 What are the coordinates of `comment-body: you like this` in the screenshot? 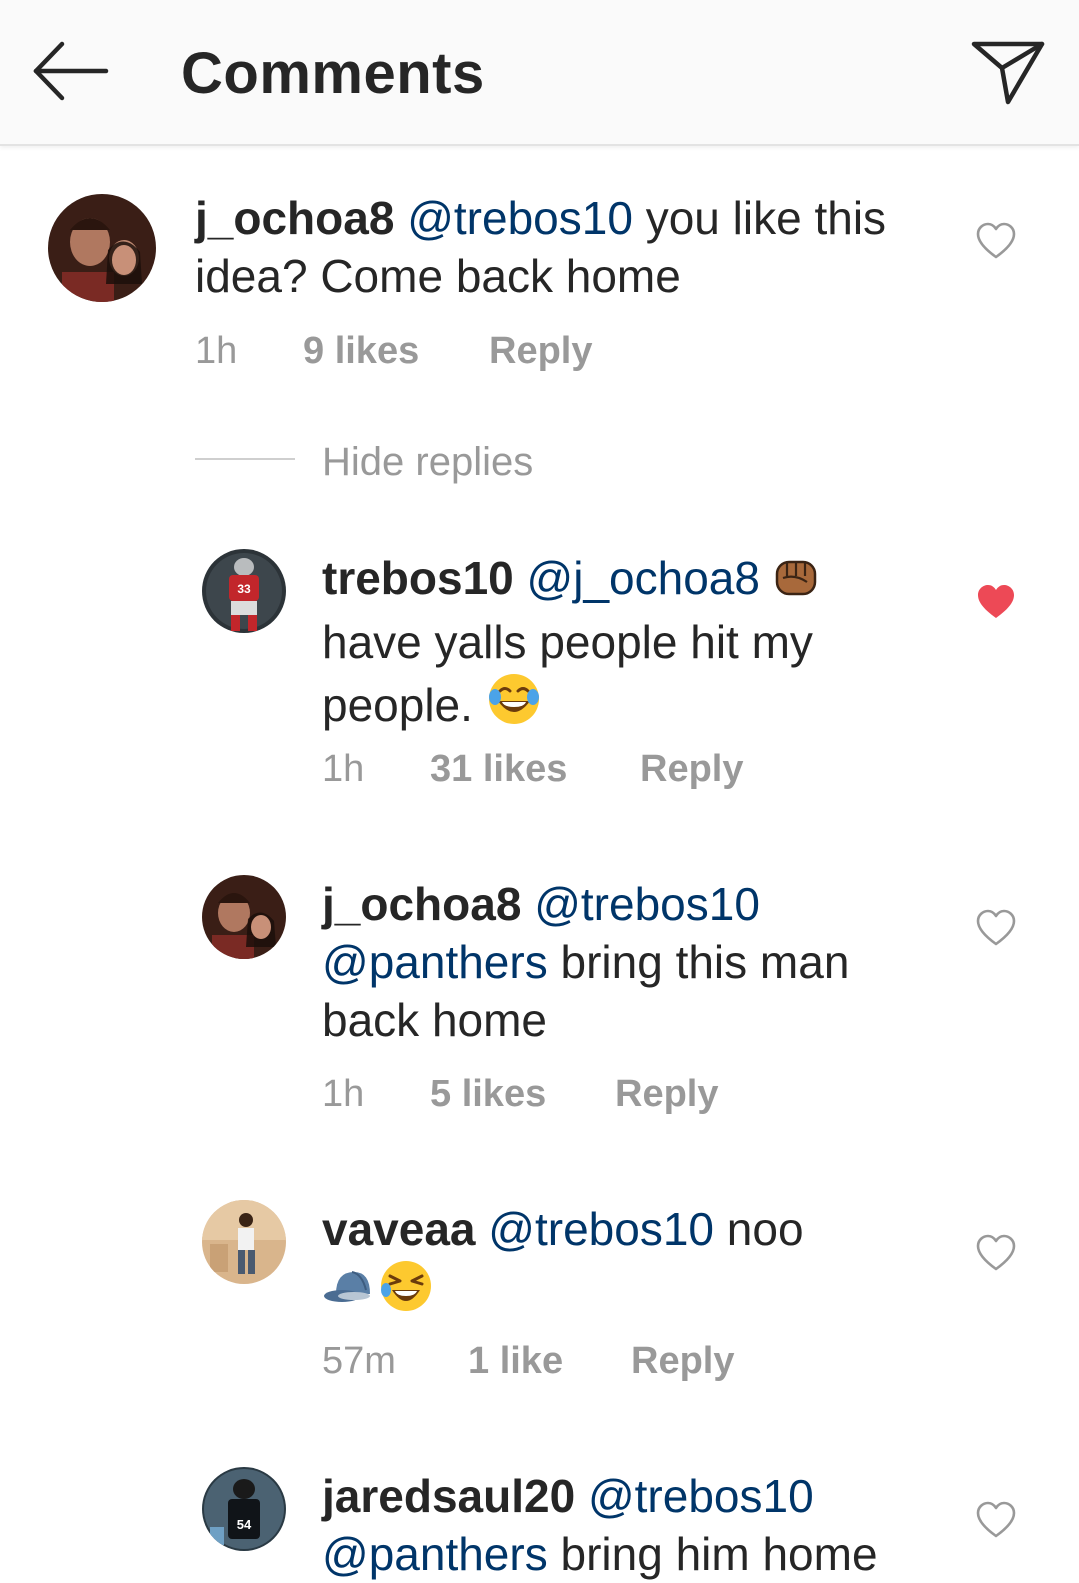 It's located at (759, 218).